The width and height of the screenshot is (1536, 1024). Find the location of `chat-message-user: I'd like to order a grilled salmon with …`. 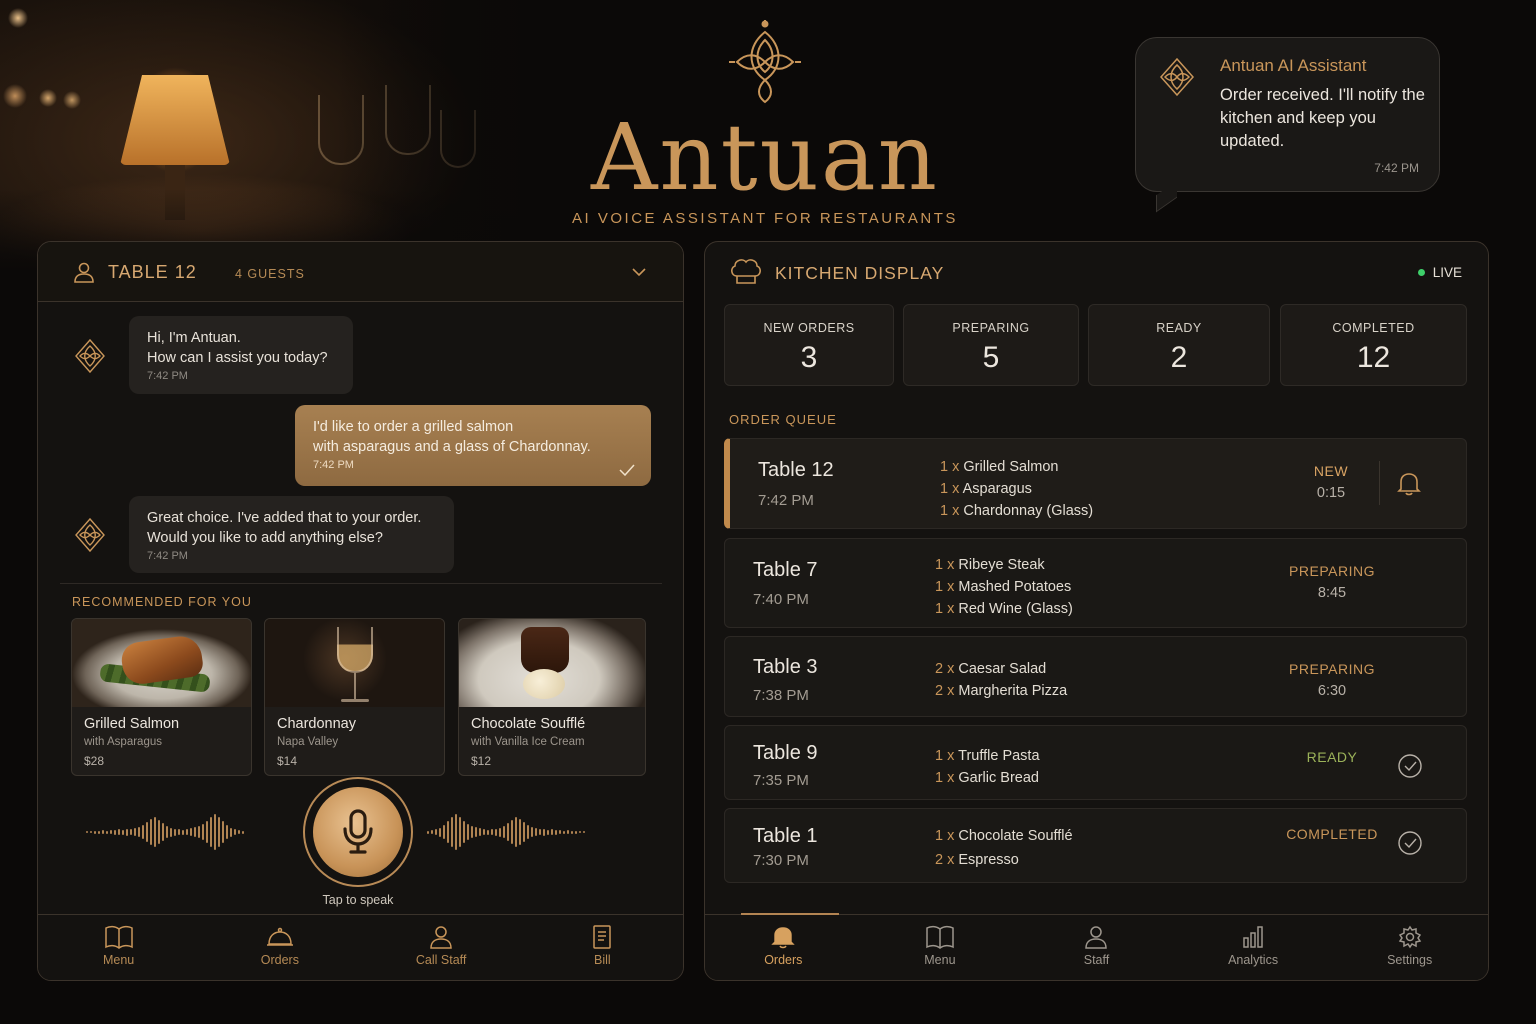

chat-message-user: I'd like to order a grilled salmon with … is located at coordinates (473, 445).